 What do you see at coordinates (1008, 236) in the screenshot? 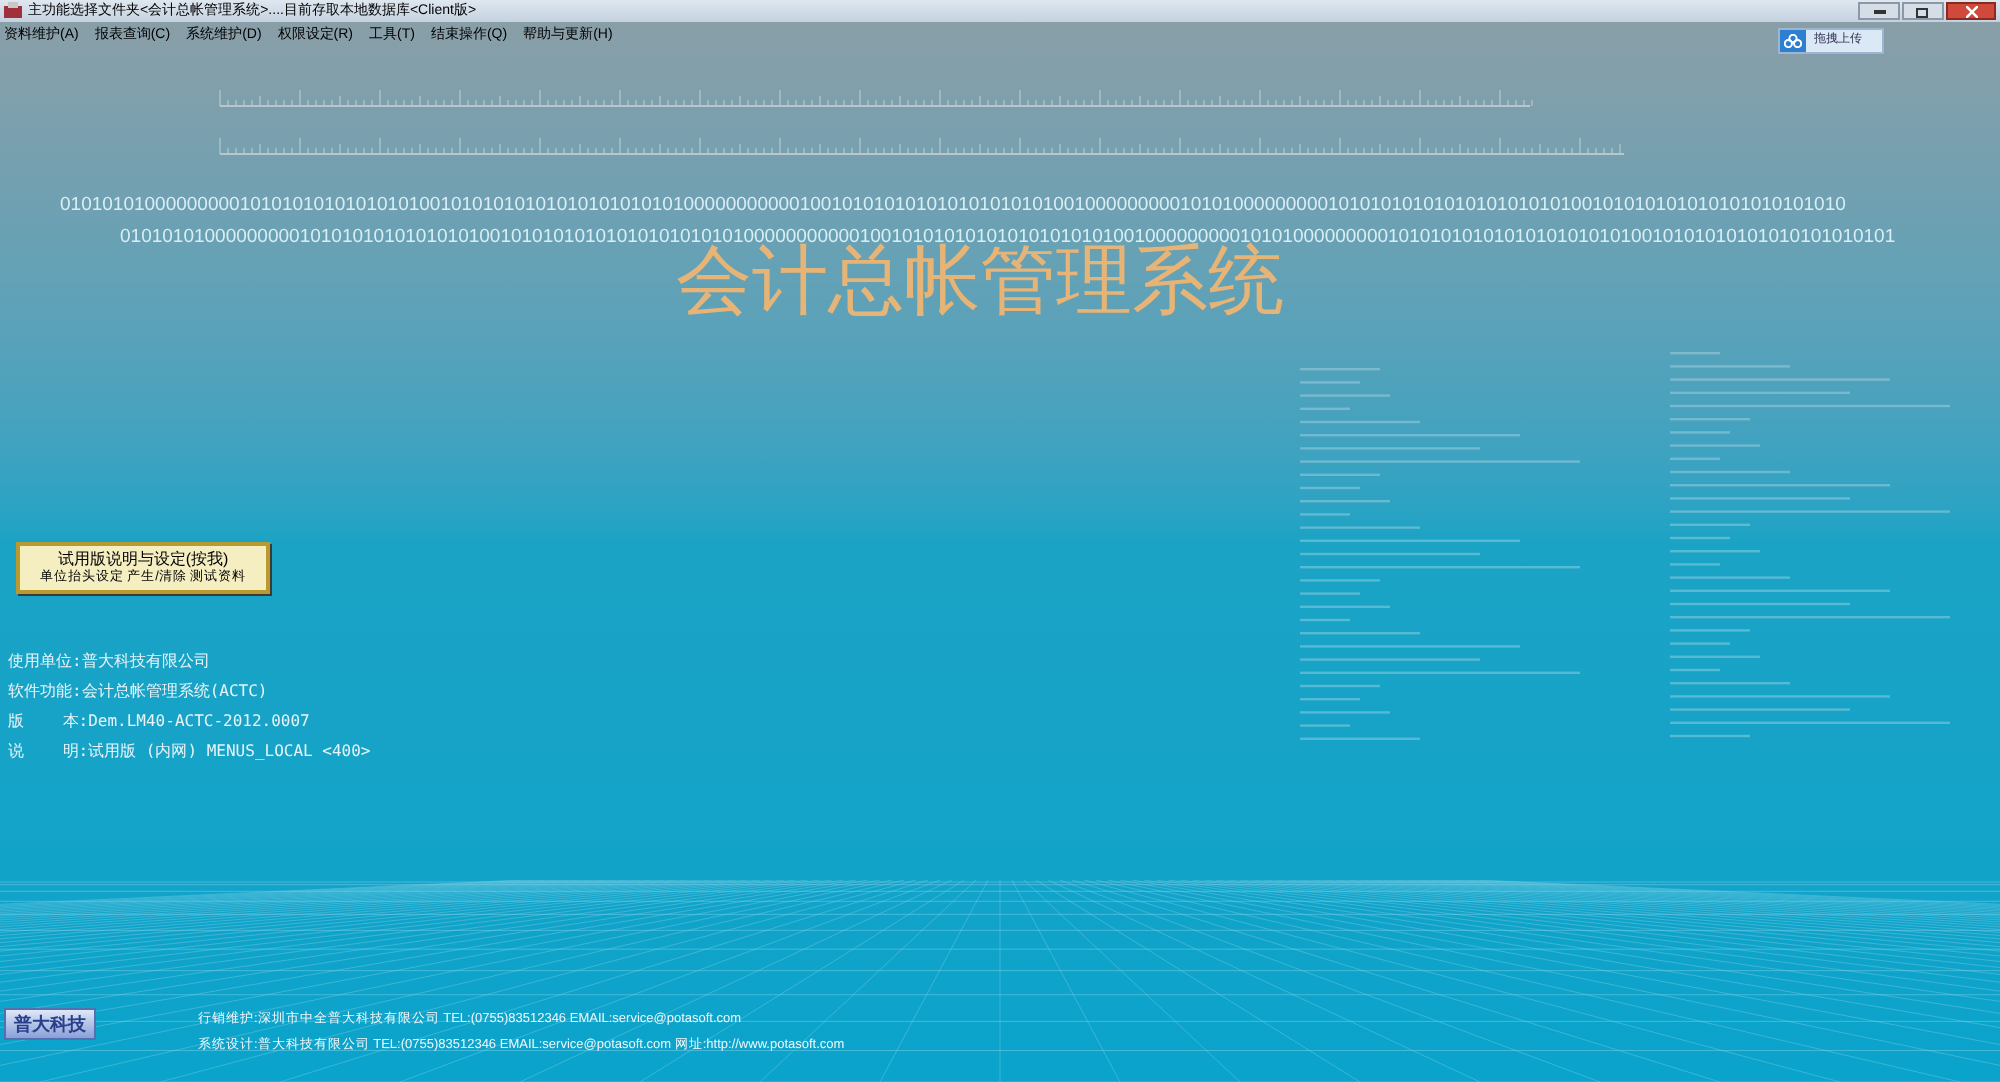
I see `binary-text: 010101010000000001010101010101010100101010101010101010101010000000000010010101010101010101010100100000000010101000000000101010101010101010101010010101010101010101010101` at bounding box center [1008, 236].